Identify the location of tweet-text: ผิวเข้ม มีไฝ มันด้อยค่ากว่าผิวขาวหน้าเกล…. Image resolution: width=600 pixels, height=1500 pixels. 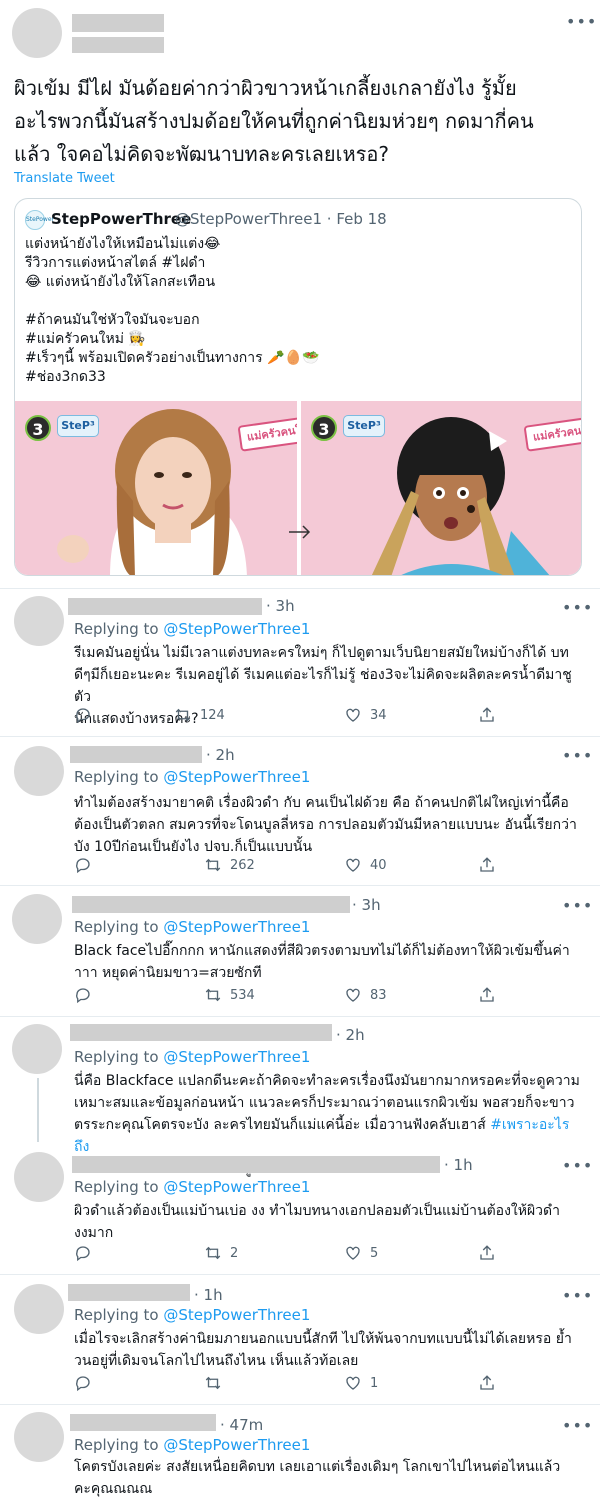
(304, 121).